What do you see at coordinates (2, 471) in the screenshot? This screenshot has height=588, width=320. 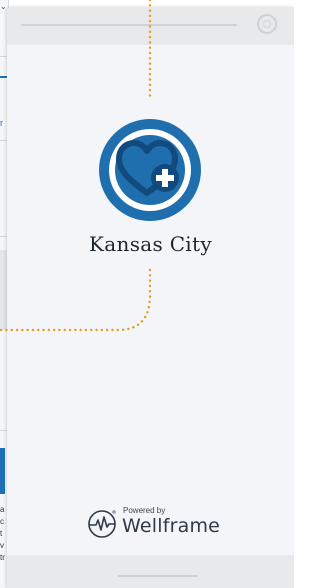 I see `primary-button` at bounding box center [2, 471].